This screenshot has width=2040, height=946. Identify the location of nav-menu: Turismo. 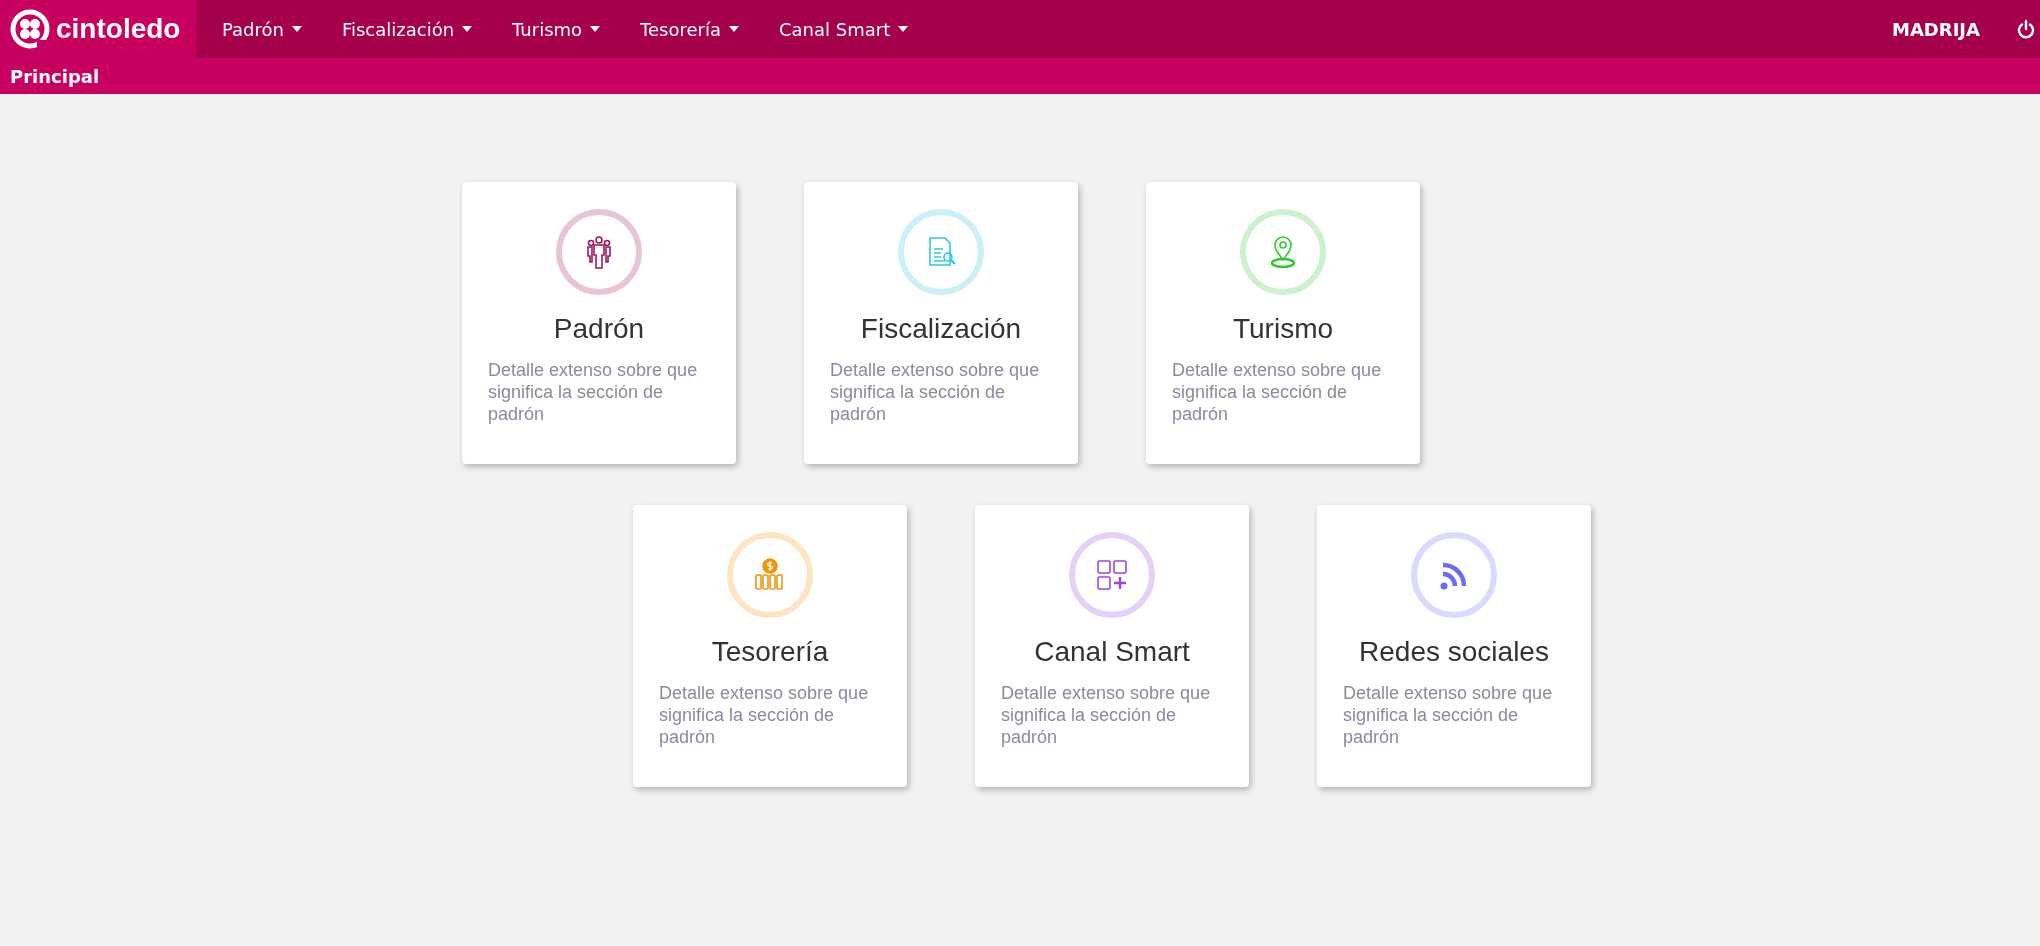
(556, 29).